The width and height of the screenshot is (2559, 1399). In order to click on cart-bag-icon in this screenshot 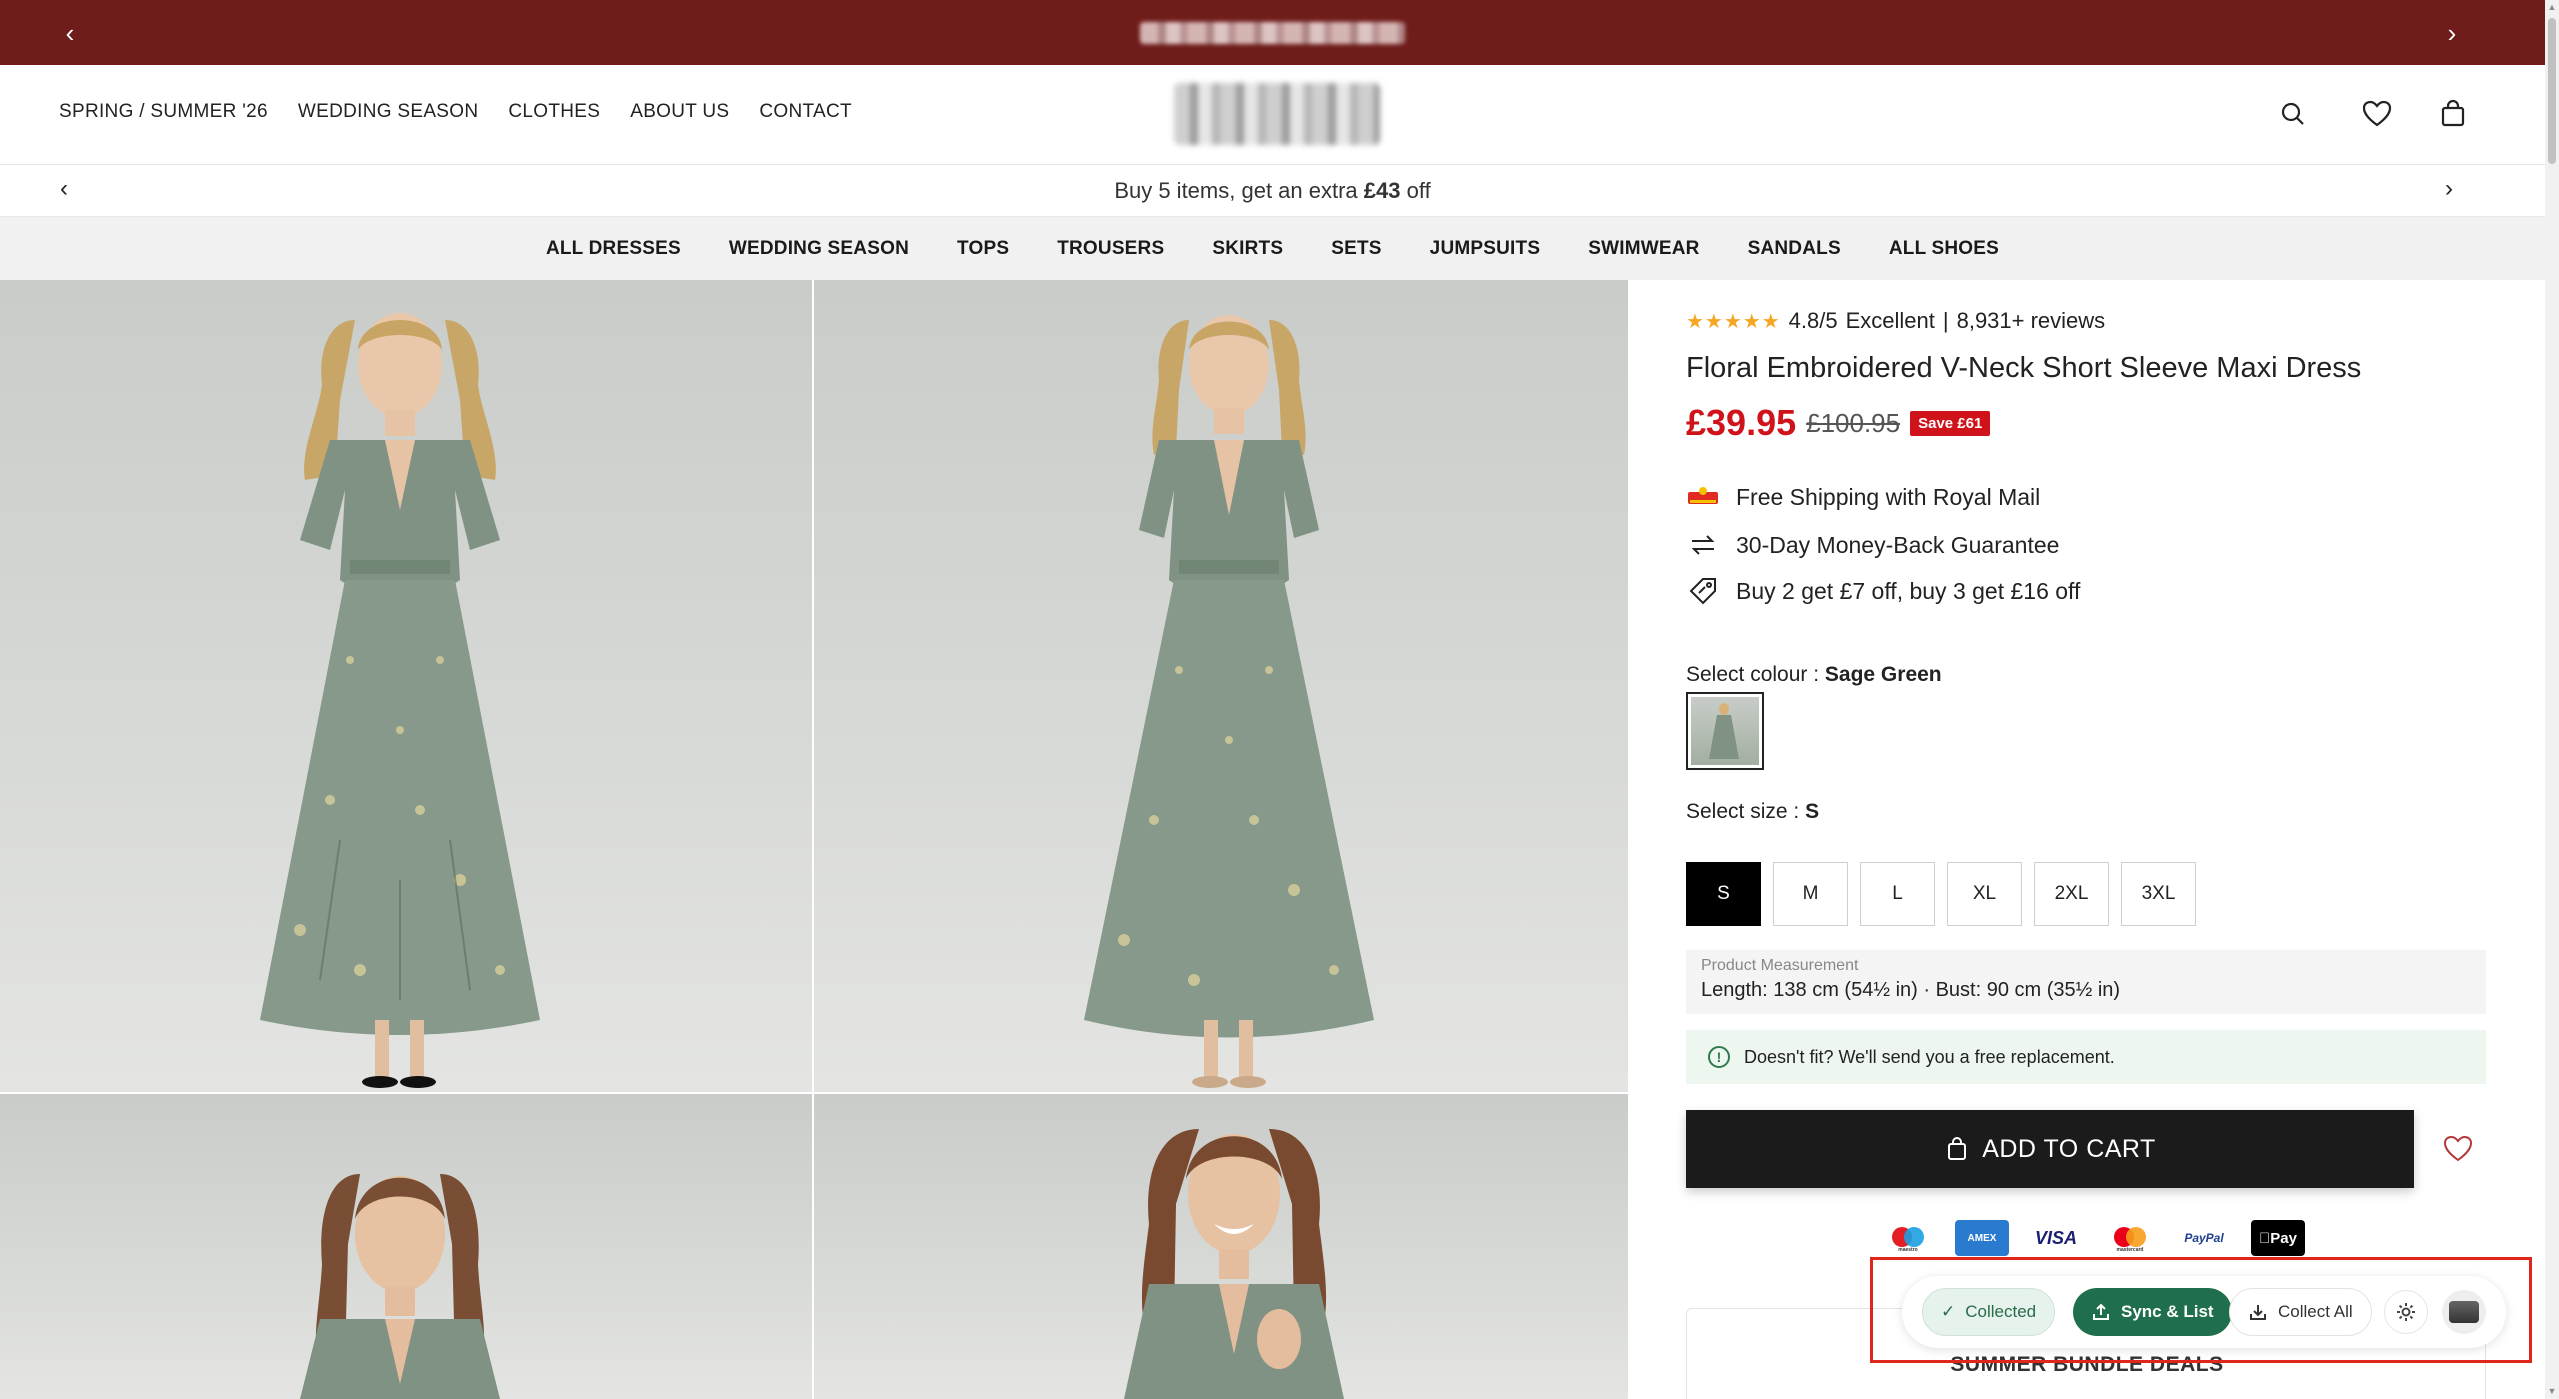, I will do `click(1957, 1148)`.